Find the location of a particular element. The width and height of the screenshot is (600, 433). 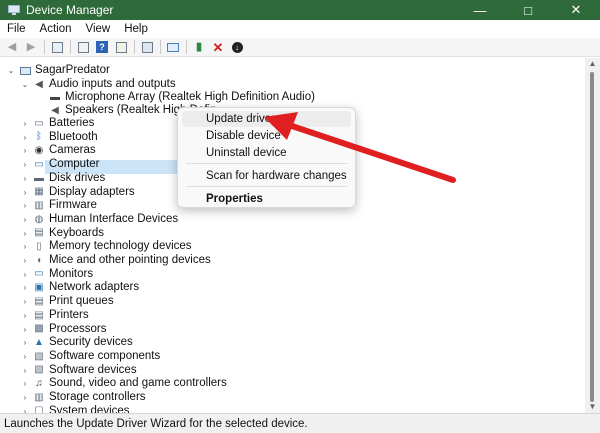

tree-item-label: Firmware is located at coordinates (73, 205).